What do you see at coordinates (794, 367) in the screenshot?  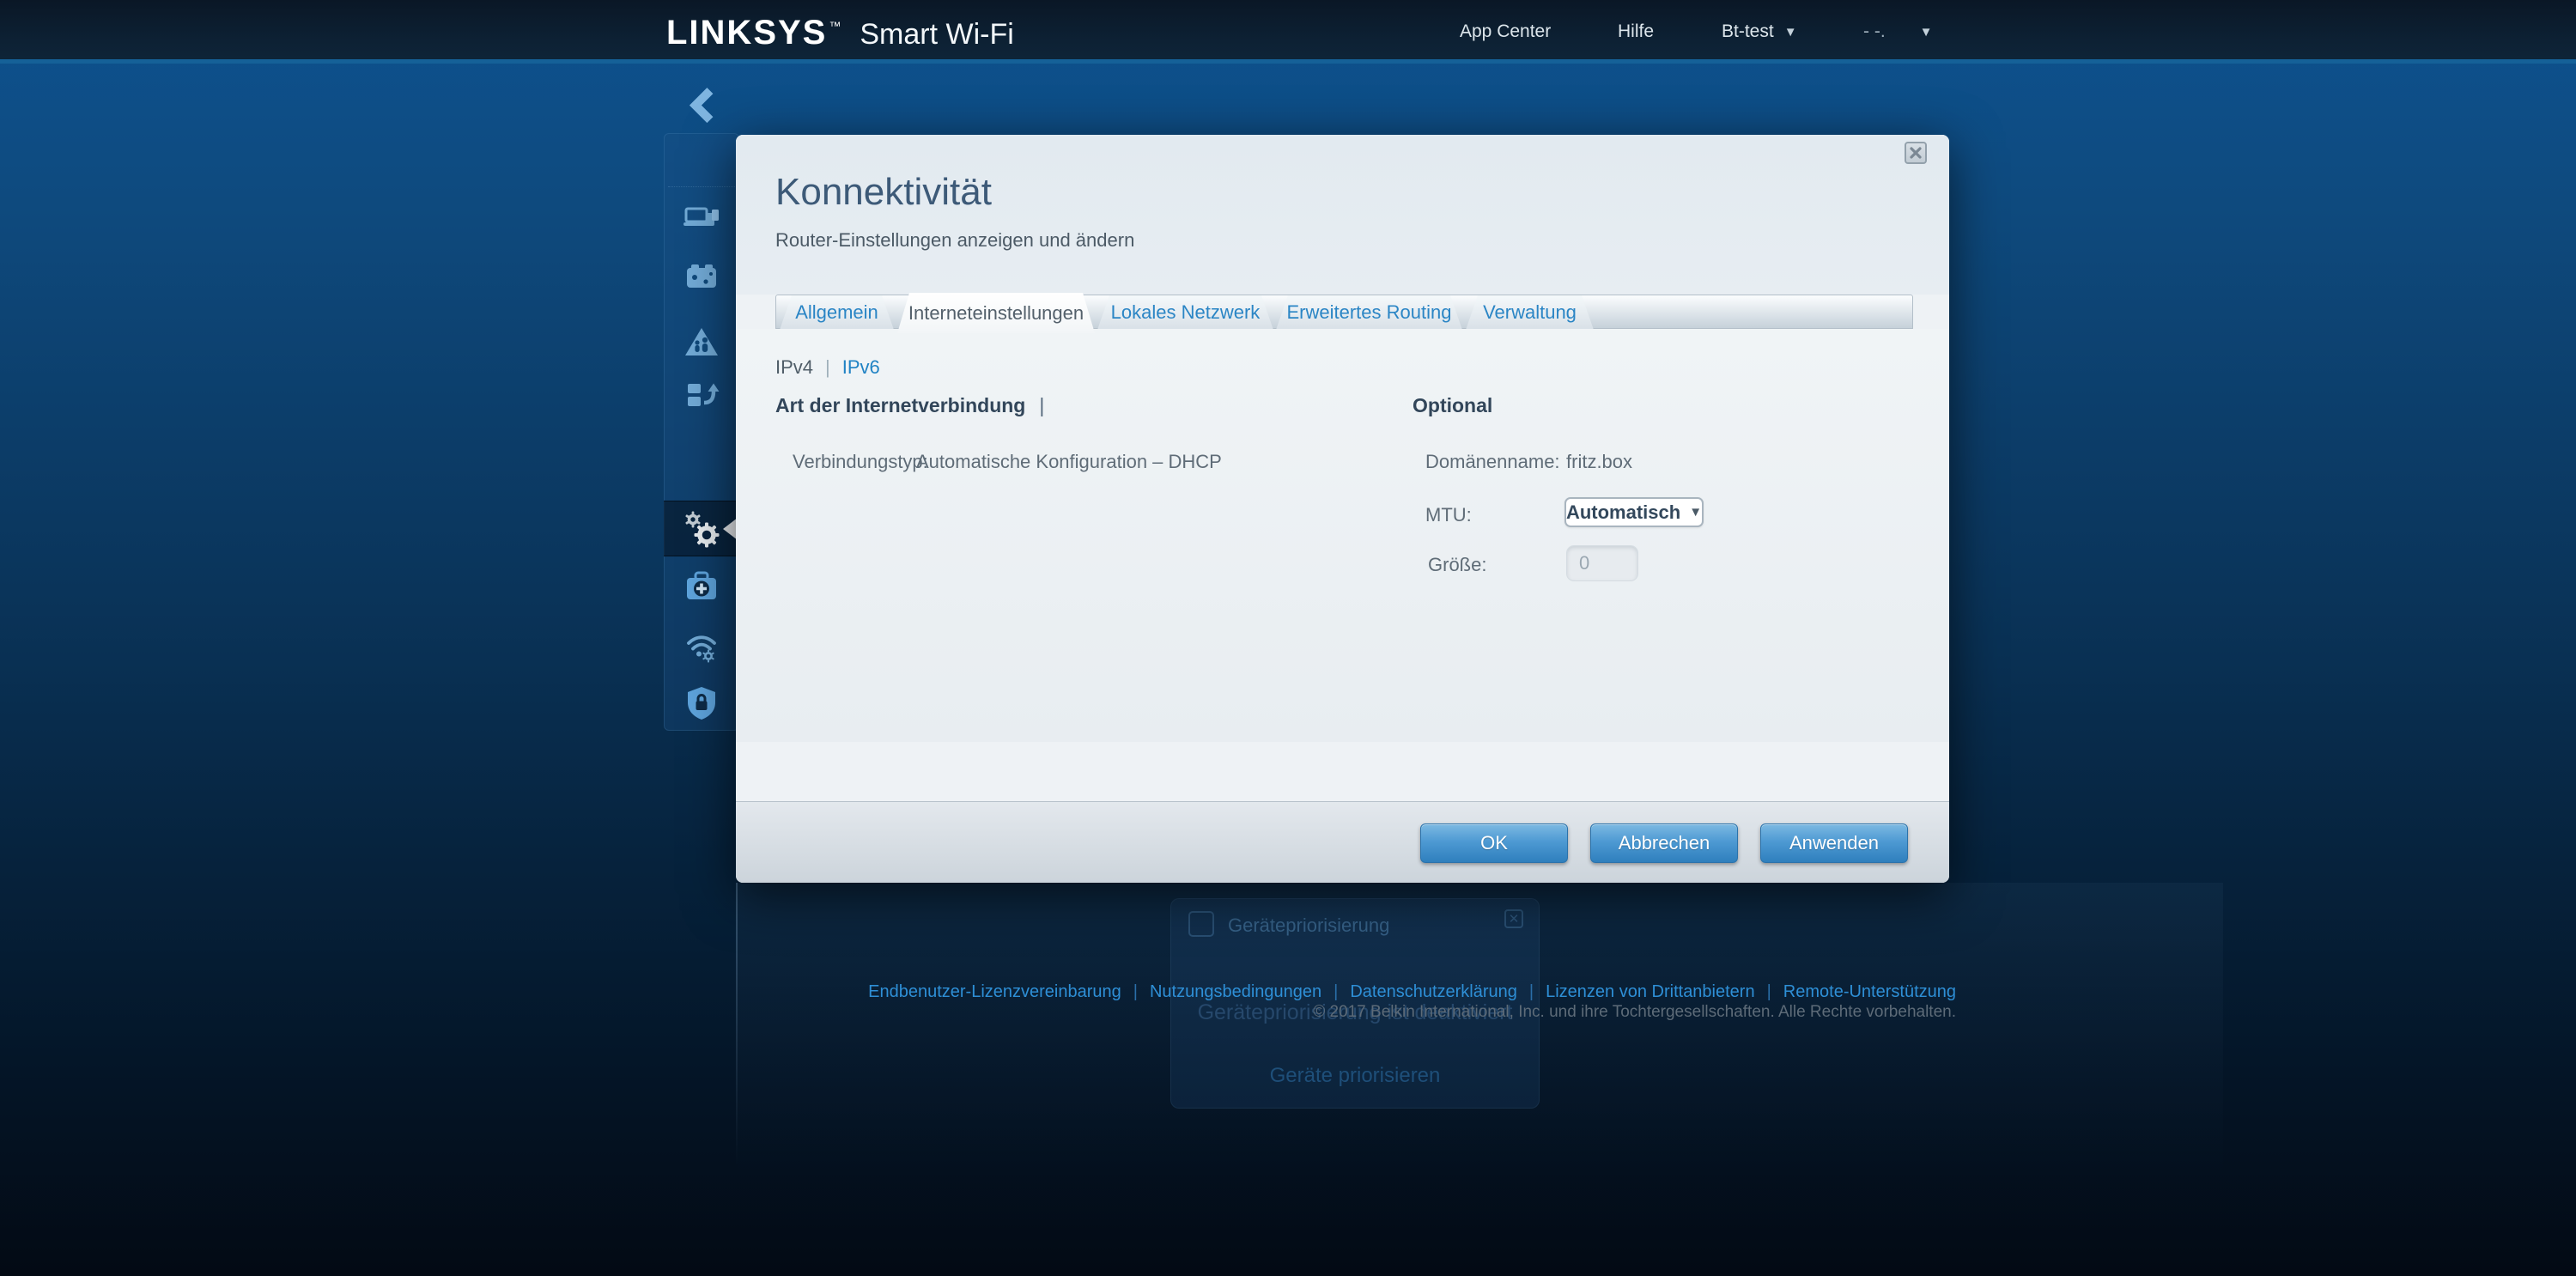 I see `ipv4-toggle: IPv4` at bounding box center [794, 367].